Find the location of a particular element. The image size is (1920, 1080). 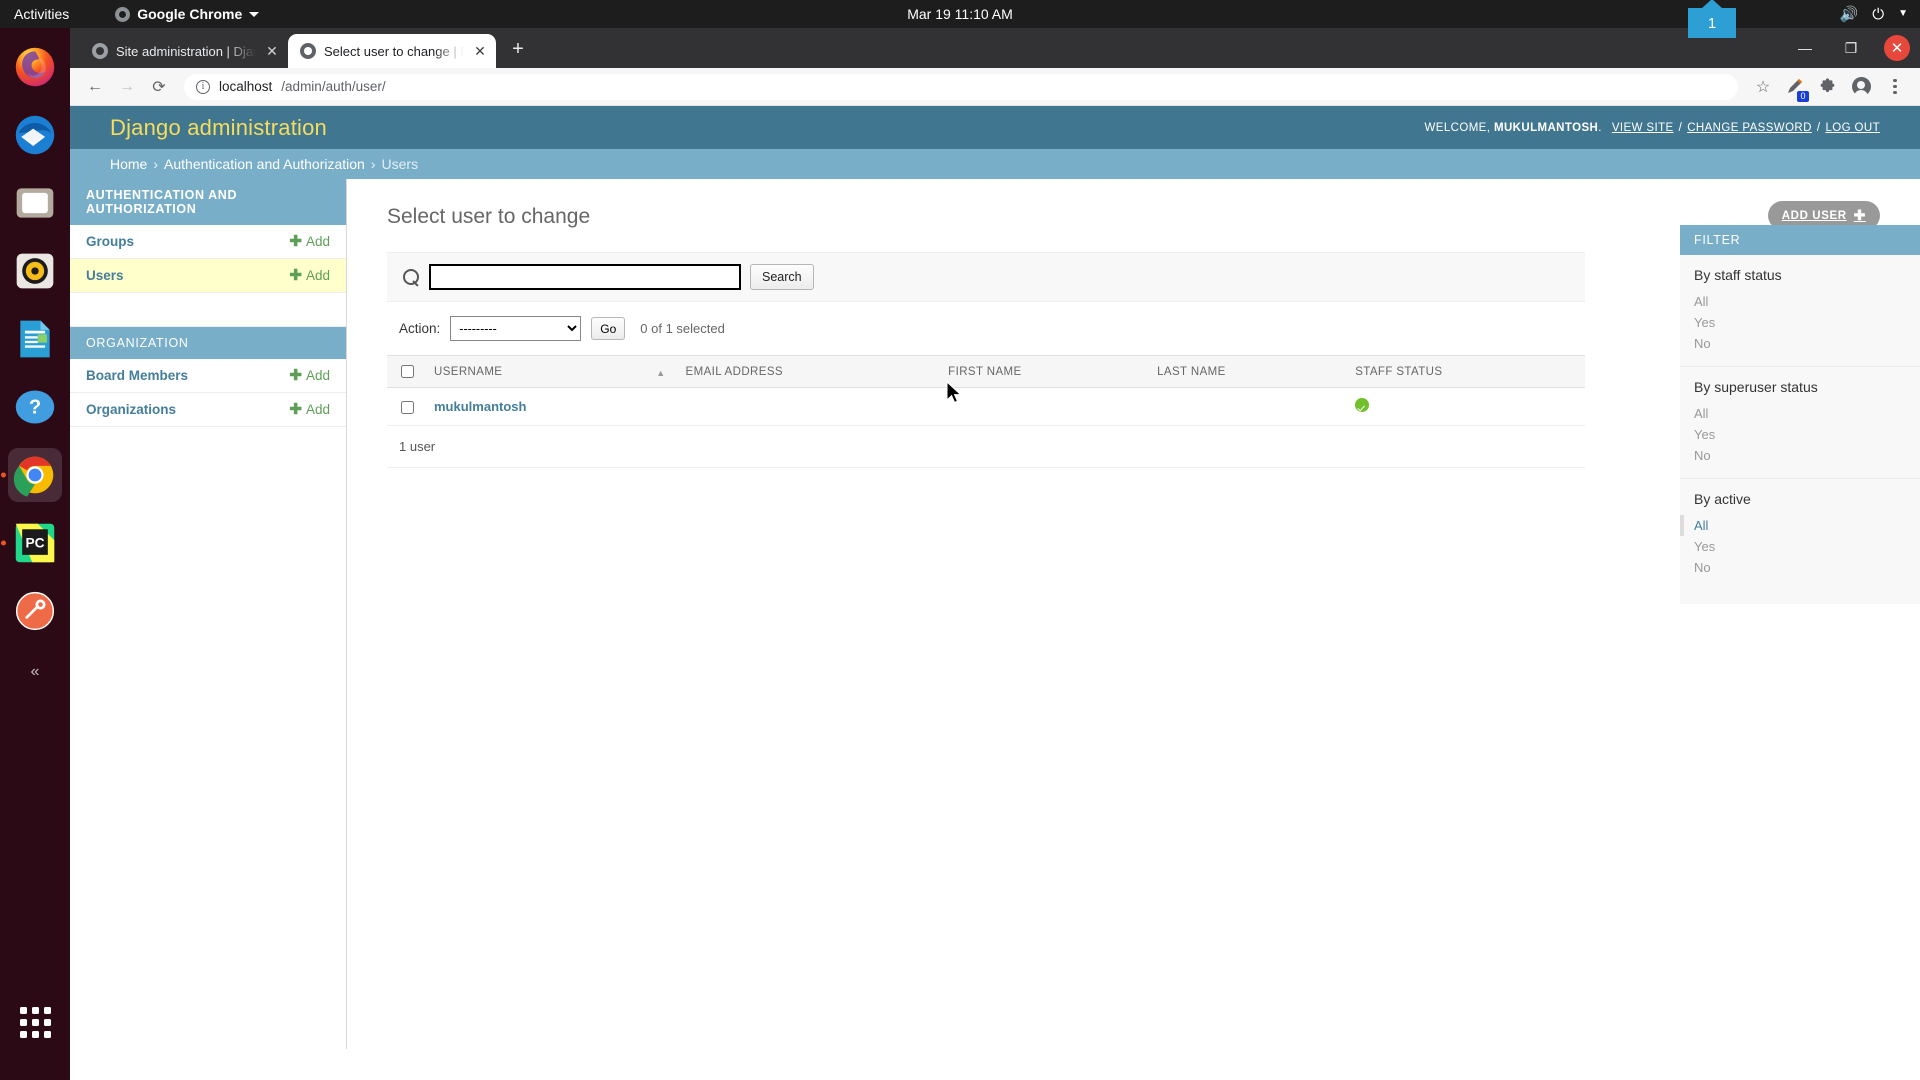

filter-group-title: By superuser status is located at coordinates (1756, 387).